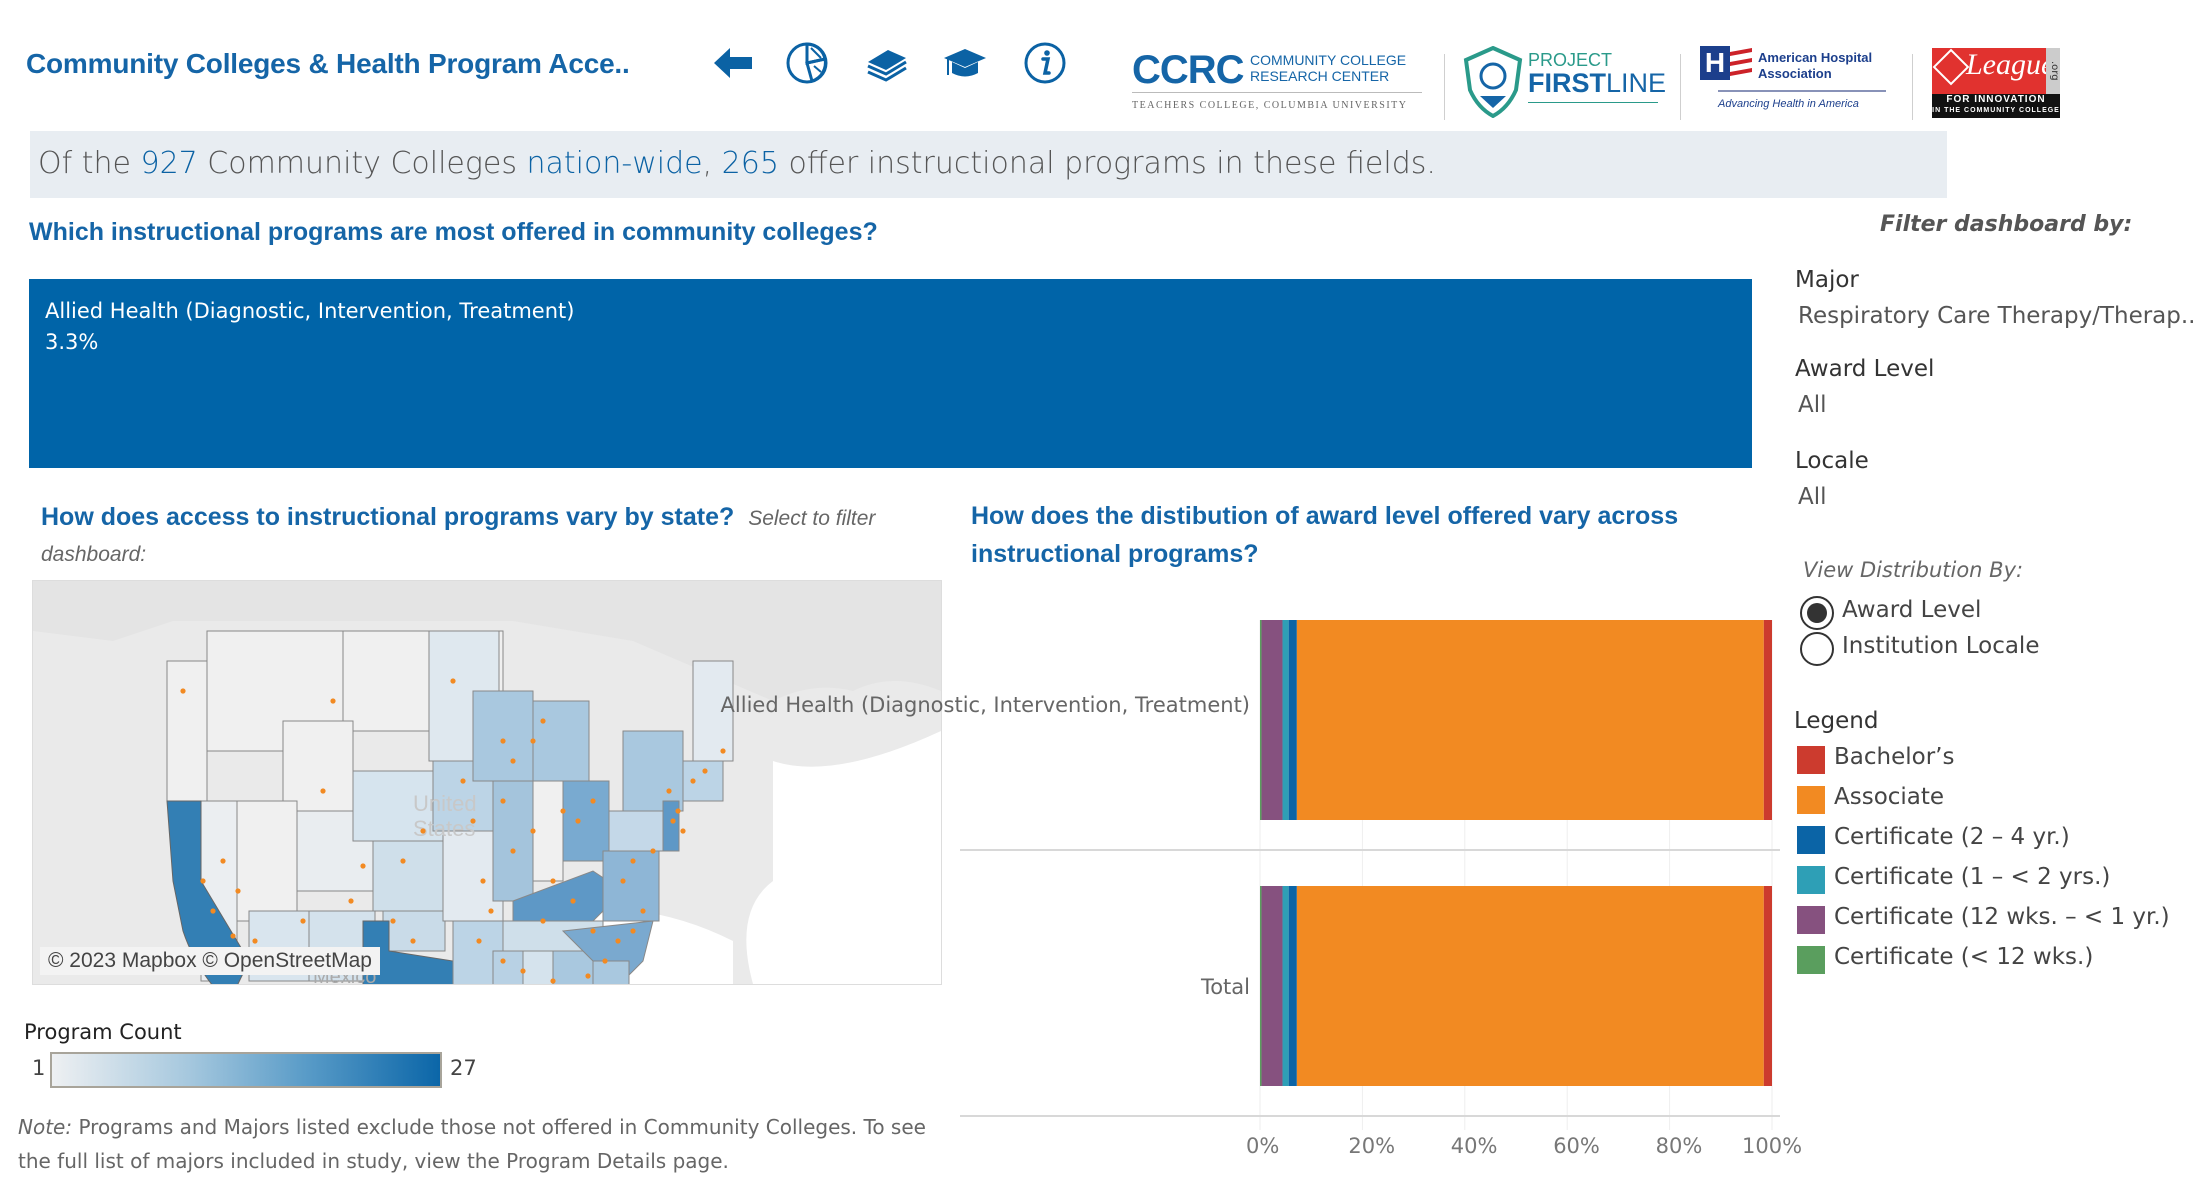 The height and width of the screenshot is (1198, 2198). What do you see at coordinates (703, 781) in the screenshot?
I see `state-new-england` at bounding box center [703, 781].